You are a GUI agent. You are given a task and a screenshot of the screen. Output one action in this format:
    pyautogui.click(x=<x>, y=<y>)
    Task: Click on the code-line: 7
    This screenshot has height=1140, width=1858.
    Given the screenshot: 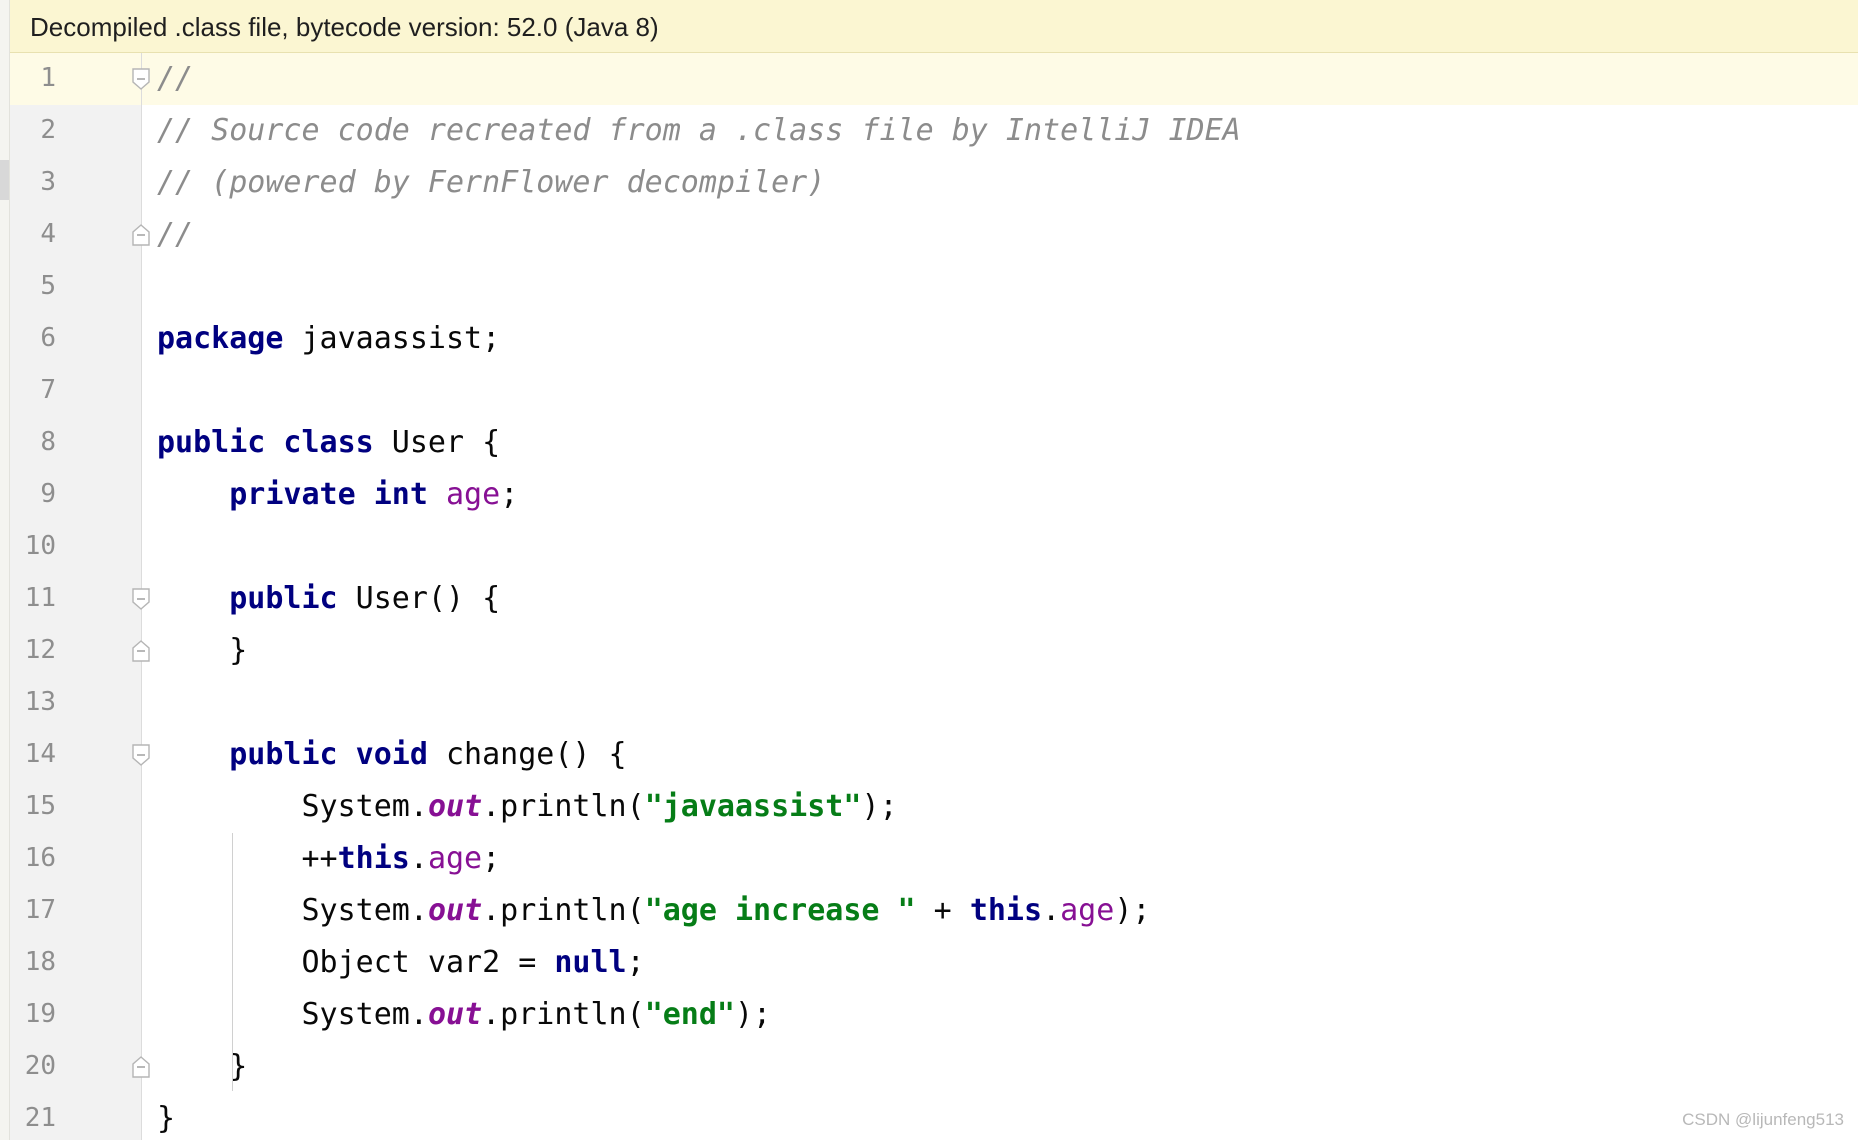 What is the action you would take?
    pyautogui.click(x=934, y=391)
    